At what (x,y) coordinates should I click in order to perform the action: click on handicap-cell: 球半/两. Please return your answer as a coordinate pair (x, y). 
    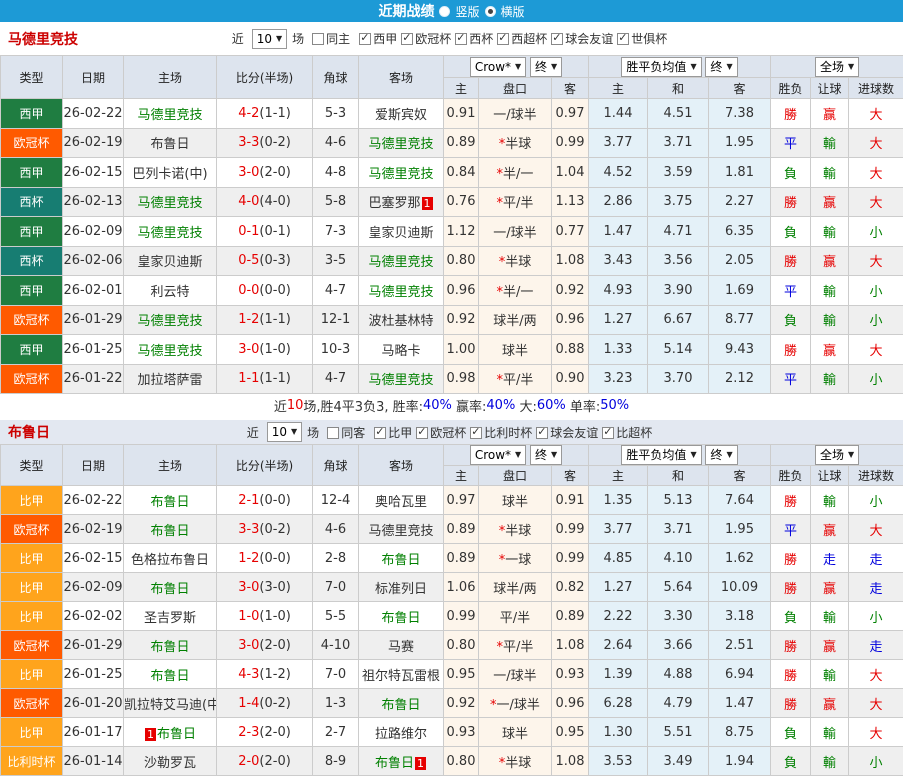
    Looking at the image, I should click on (515, 320).